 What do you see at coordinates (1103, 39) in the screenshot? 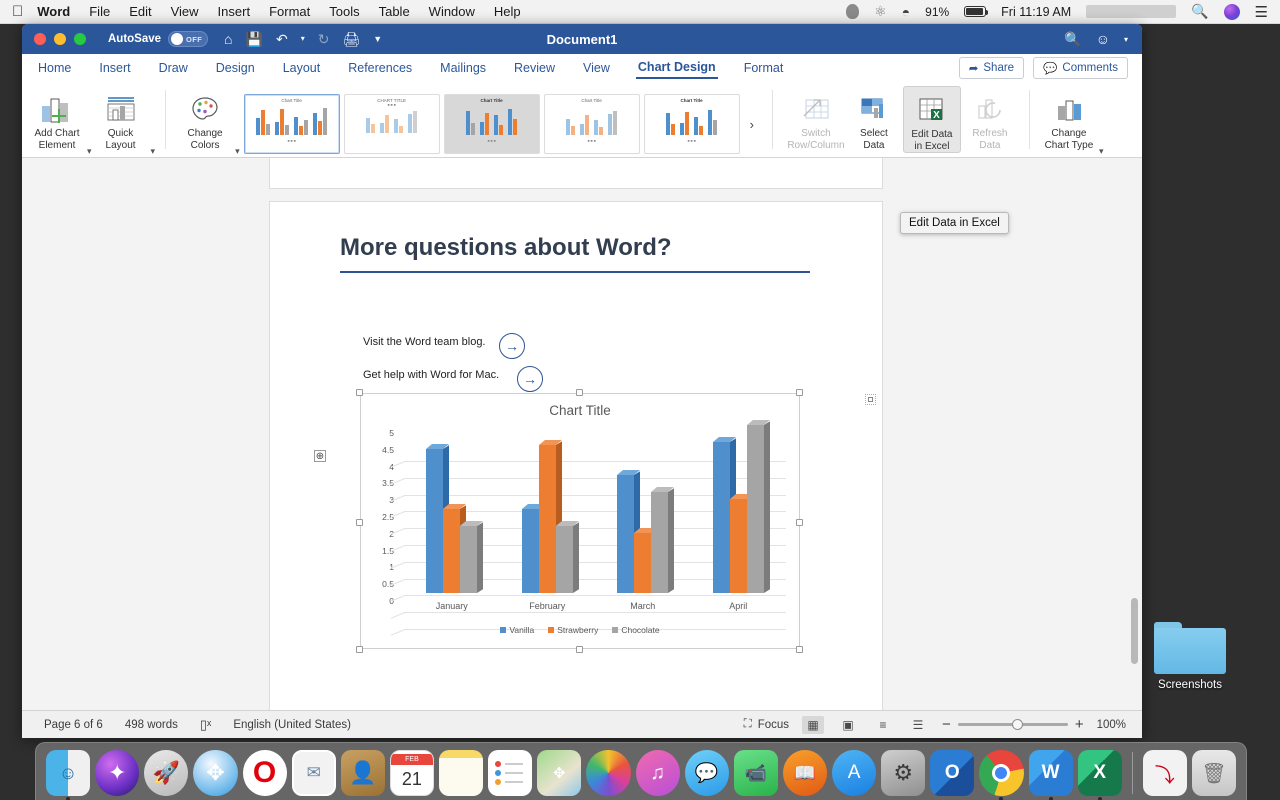
I see `feedback-smiley-icon: ☺` at bounding box center [1103, 39].